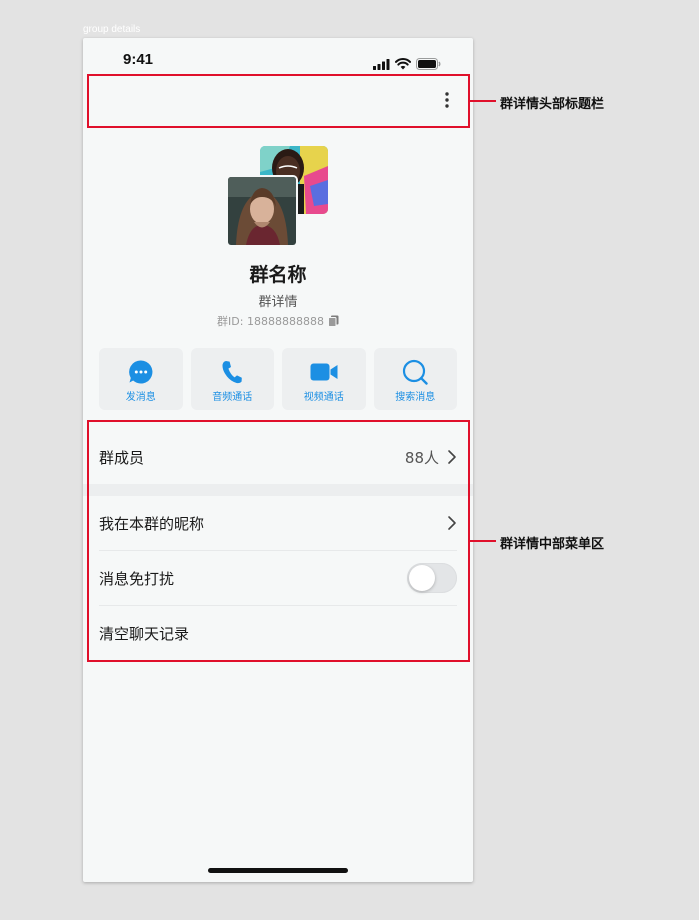  I want to click on action-label: 音频通话, so click(232, 397).